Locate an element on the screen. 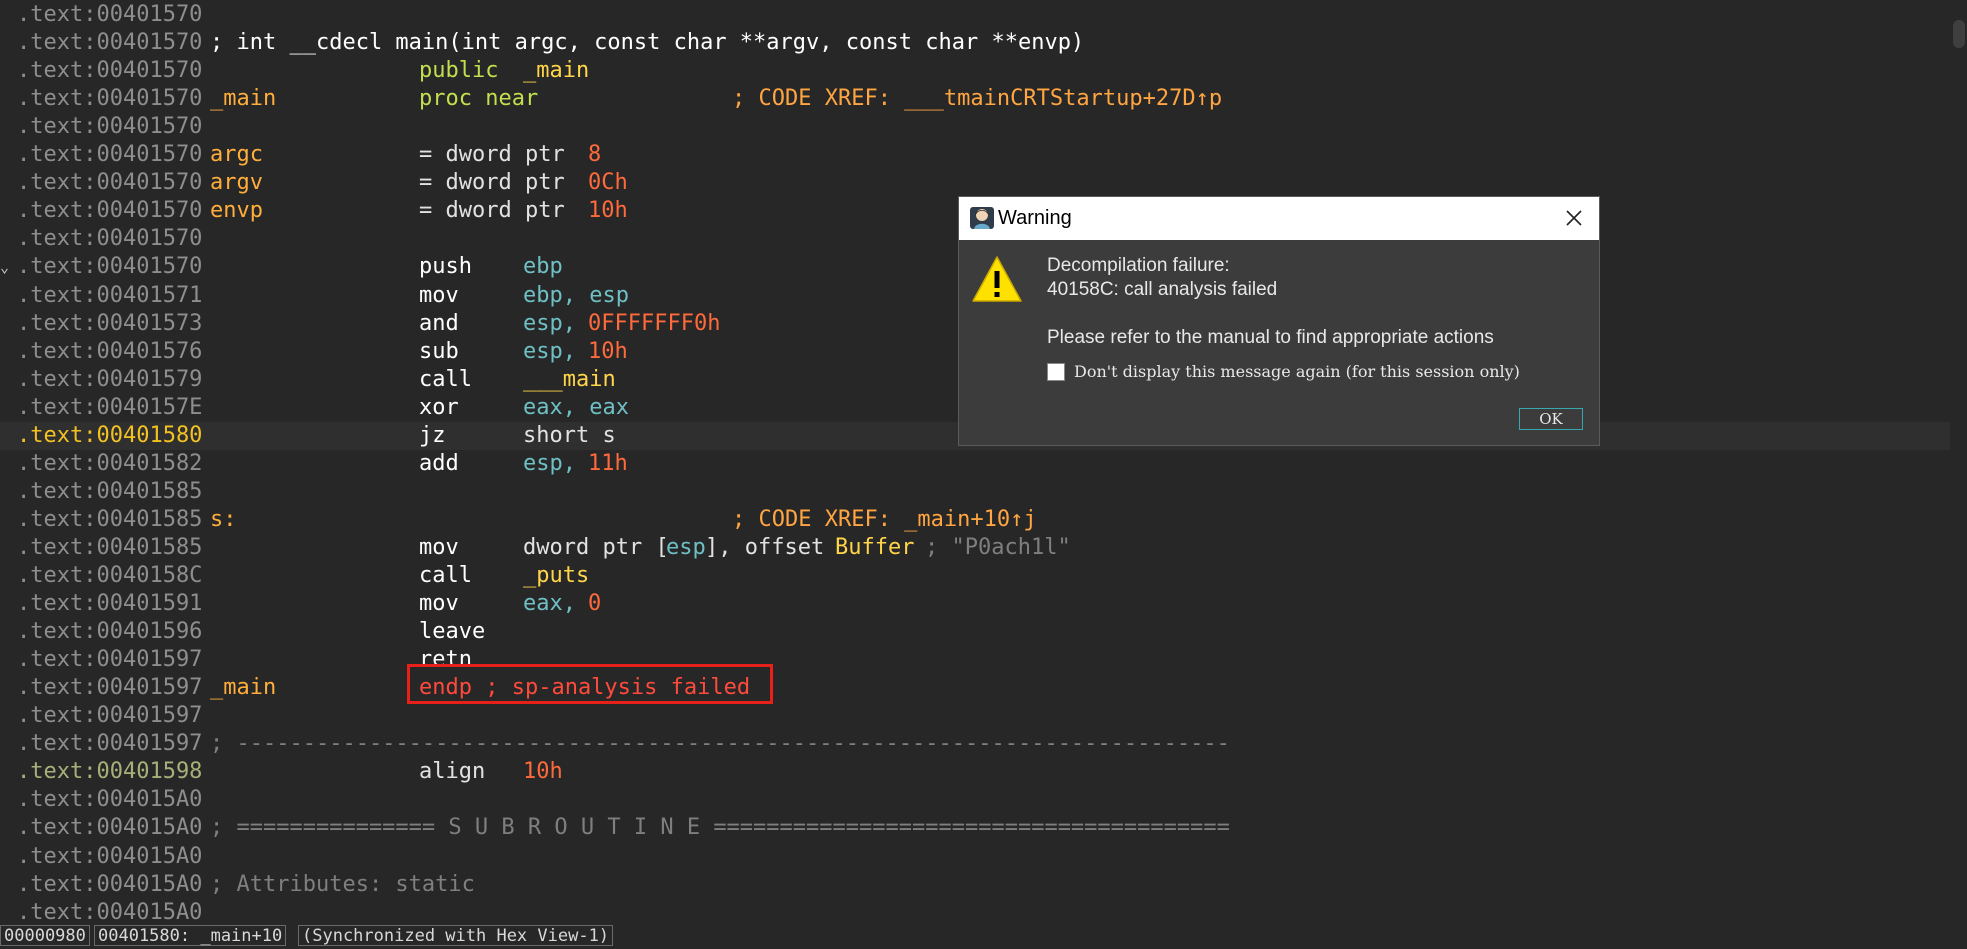 The height and width of the screenshot is (949, 1967). fold-chevron-icon: ⌄ is located at coordinates (4, 267).